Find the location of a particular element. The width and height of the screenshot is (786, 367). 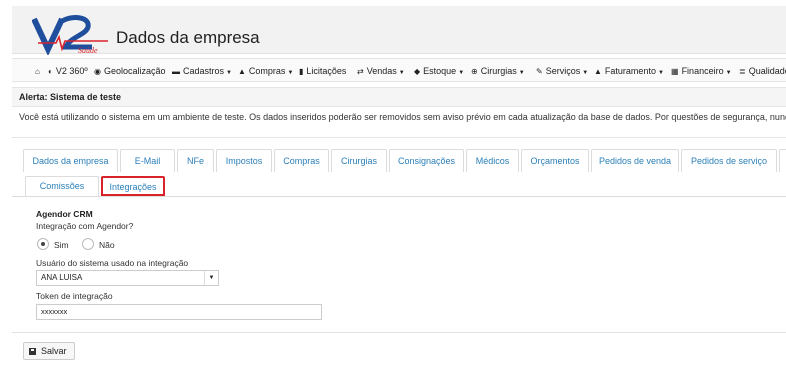

radio-sim-label: Sim is located at coordinates (61, 245).